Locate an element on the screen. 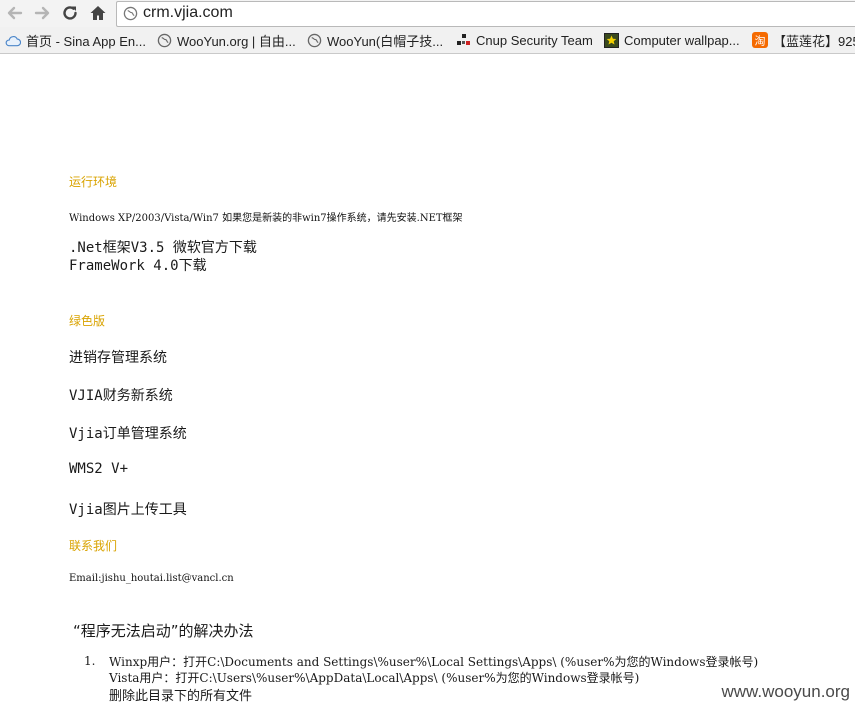 The image size is (855, 704). app-link-orders: Vjia订单管理系统 is located at coordinates (128, 433).